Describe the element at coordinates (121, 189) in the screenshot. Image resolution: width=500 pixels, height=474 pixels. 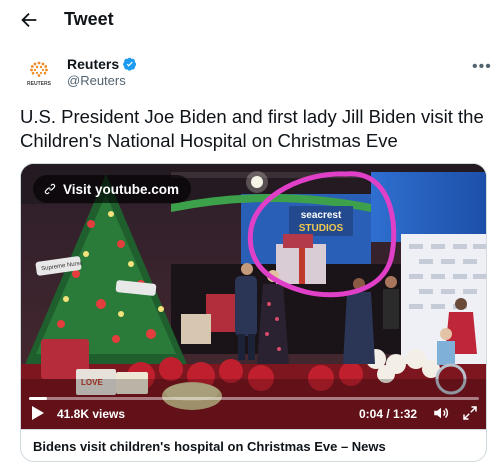
I see `visit-site-label: Visit youtube.com` at that location.